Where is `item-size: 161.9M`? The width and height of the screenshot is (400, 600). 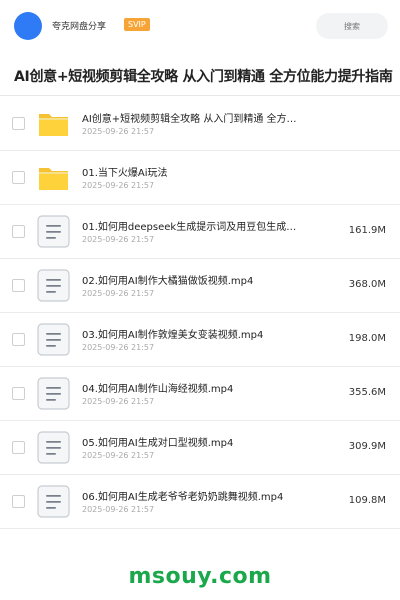 item-size: 161.9M is located at coordinates (367, 230).